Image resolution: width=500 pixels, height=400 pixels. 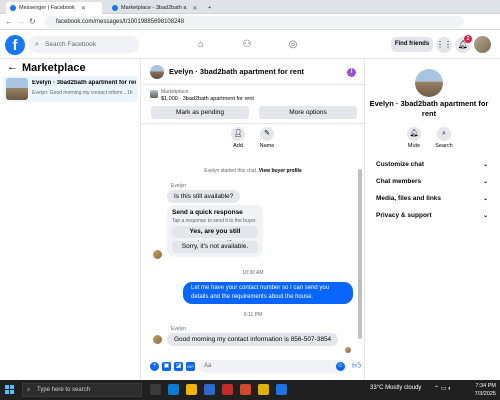 What do you see at coordinates (175, 92) in the screenshot?
I see `listing-category: Marketplace` at bounding box center [175, 92].